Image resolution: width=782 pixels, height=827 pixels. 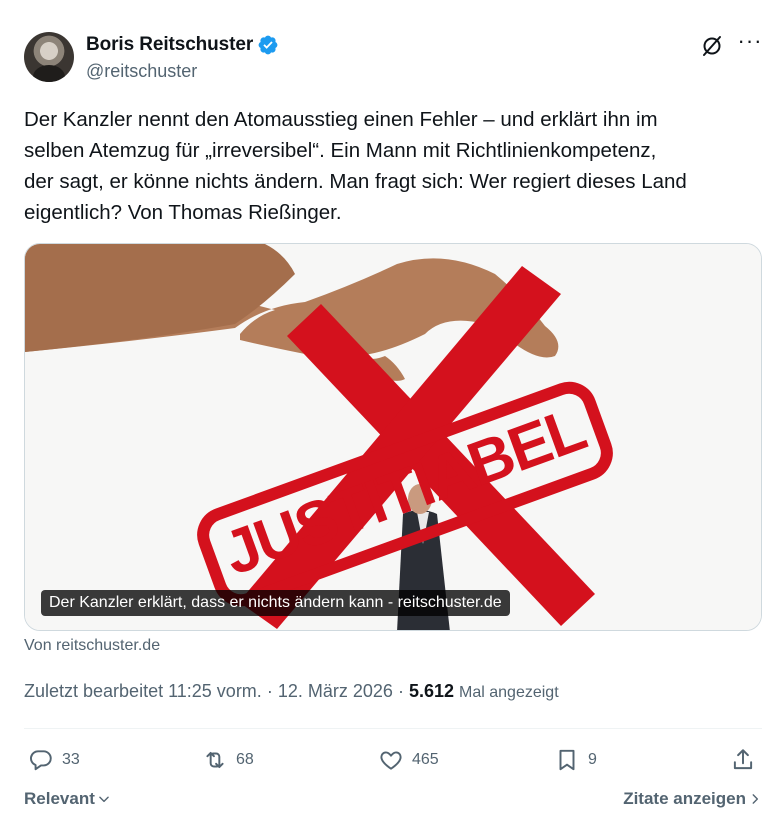 What do you see at coordinates (394, 58) in the screenshot?
I see `tweet-header: Boris Reitschuster @reitschuster ···` at bounding box center [394, 58].